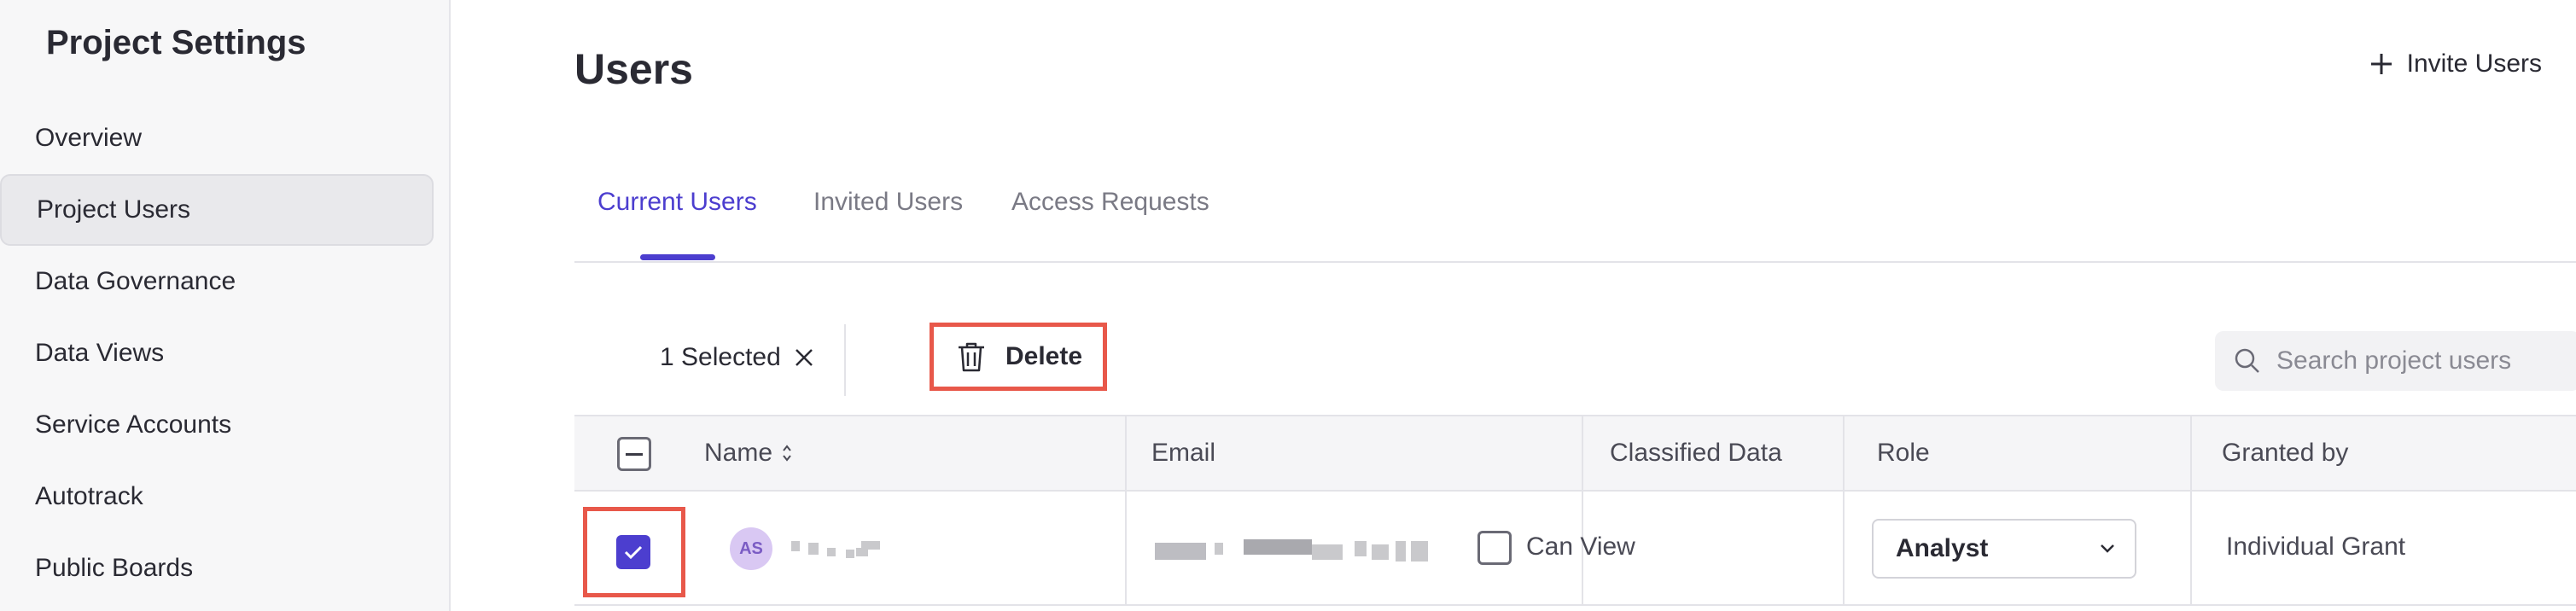  What do you see at coordinates (1494, 548) in the screenshot?
I see `classified-data-checkbox` at bounding box center [1494, 548].